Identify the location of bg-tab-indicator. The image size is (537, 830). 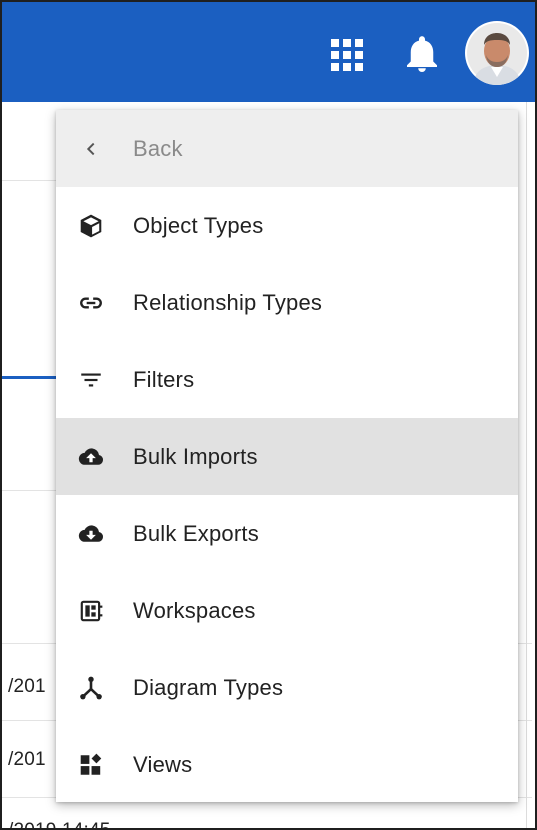
(31, 377).